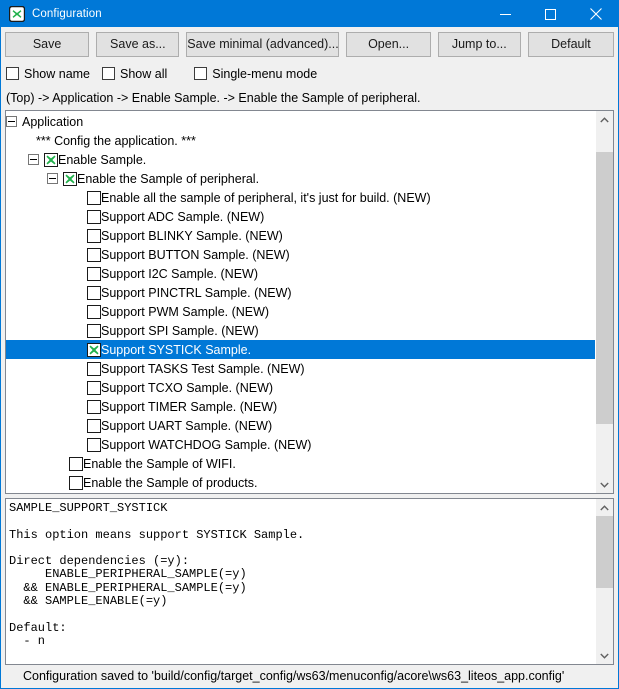 This screenshot has height=689, width=619. I want to click on tree-row-label: Support I2C Sample. (NEW), so click(179, 273).